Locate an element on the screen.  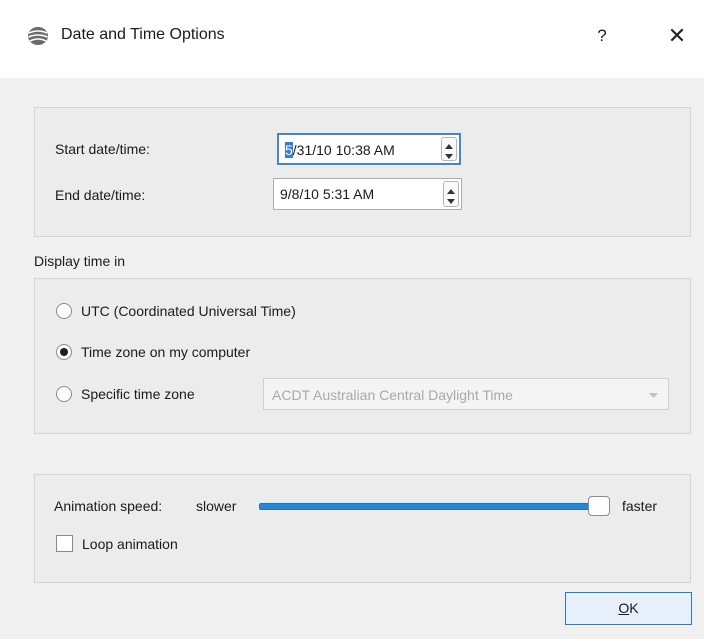
window-title: Date and Time Options is located at coordinates (143, 34).